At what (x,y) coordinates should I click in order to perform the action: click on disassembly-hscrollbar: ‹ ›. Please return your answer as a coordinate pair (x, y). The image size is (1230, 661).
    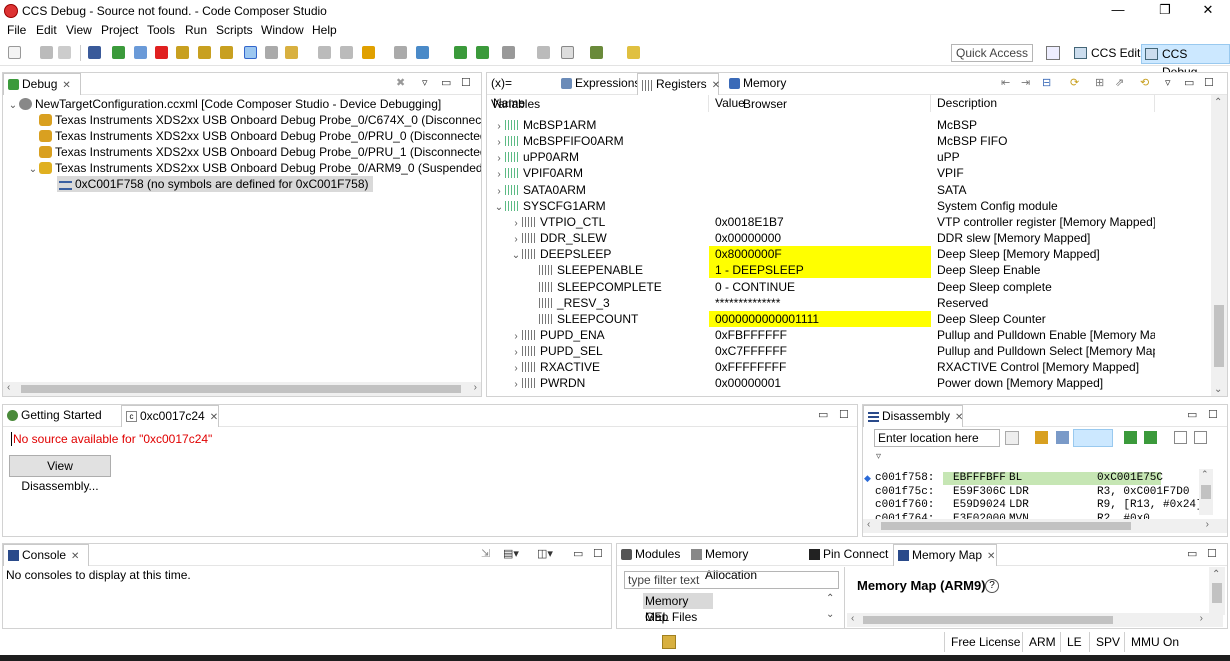
    Looking at the image, I should click on (1045, 526).